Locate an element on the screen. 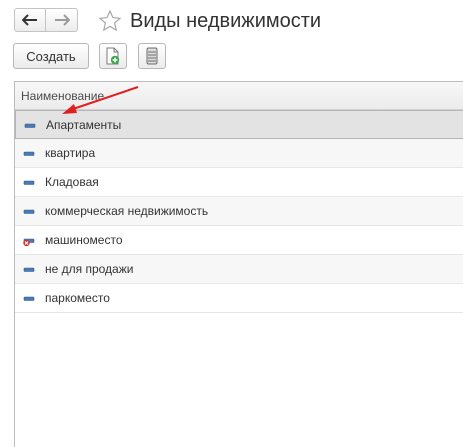 This screenshot has width=463, height=447. navigation-buttons is located at coordinates (46, 20).